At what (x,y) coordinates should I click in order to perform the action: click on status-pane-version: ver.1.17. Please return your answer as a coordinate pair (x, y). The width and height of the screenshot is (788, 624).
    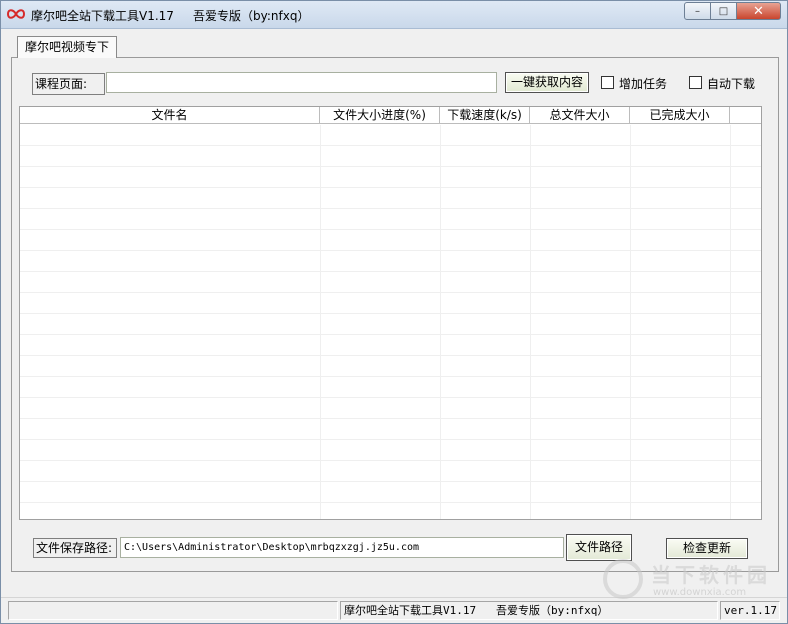
    Looking at the image, I should click on (750, 610).